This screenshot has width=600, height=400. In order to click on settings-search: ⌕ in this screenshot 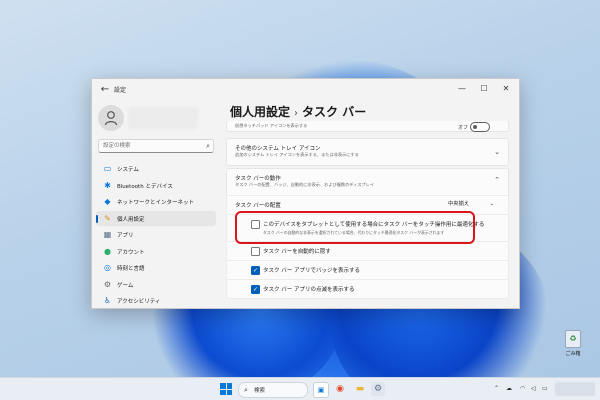, I will do `click(156, 146)`.